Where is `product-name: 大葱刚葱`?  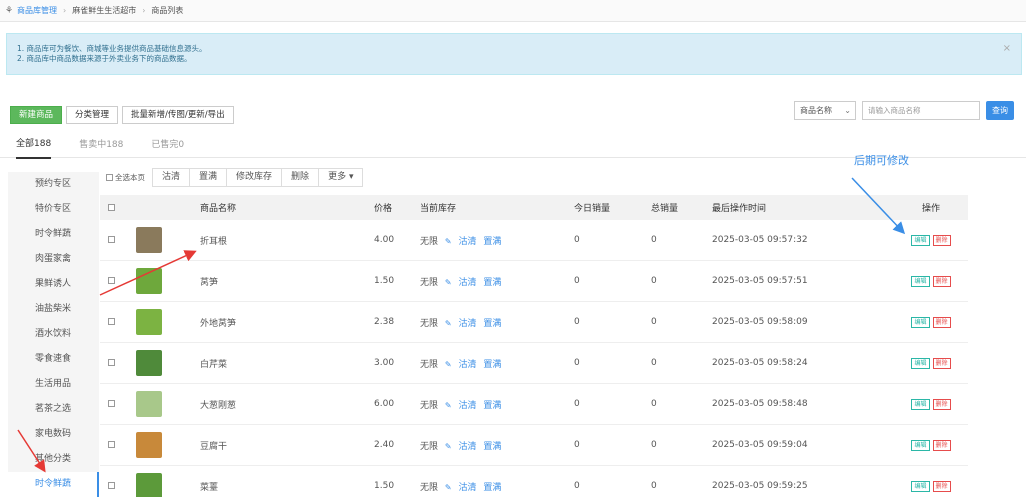 product-name: 大葱刚葱 is located at coordinates (218, 405).